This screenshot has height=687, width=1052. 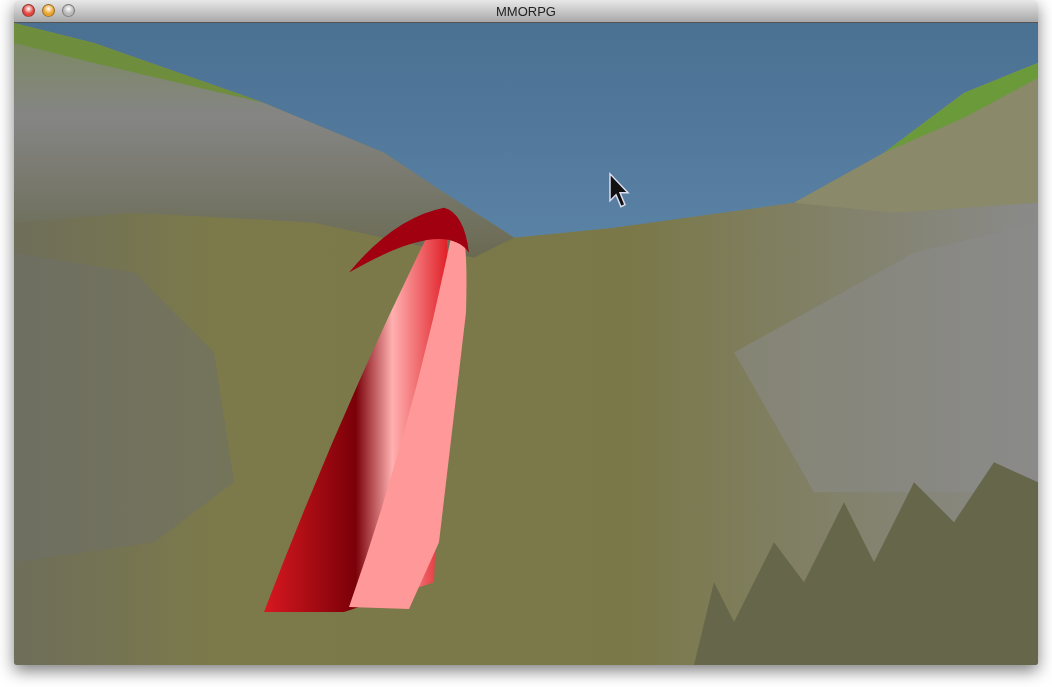 I want to click on minimize-button, so click(x=48, y=10).